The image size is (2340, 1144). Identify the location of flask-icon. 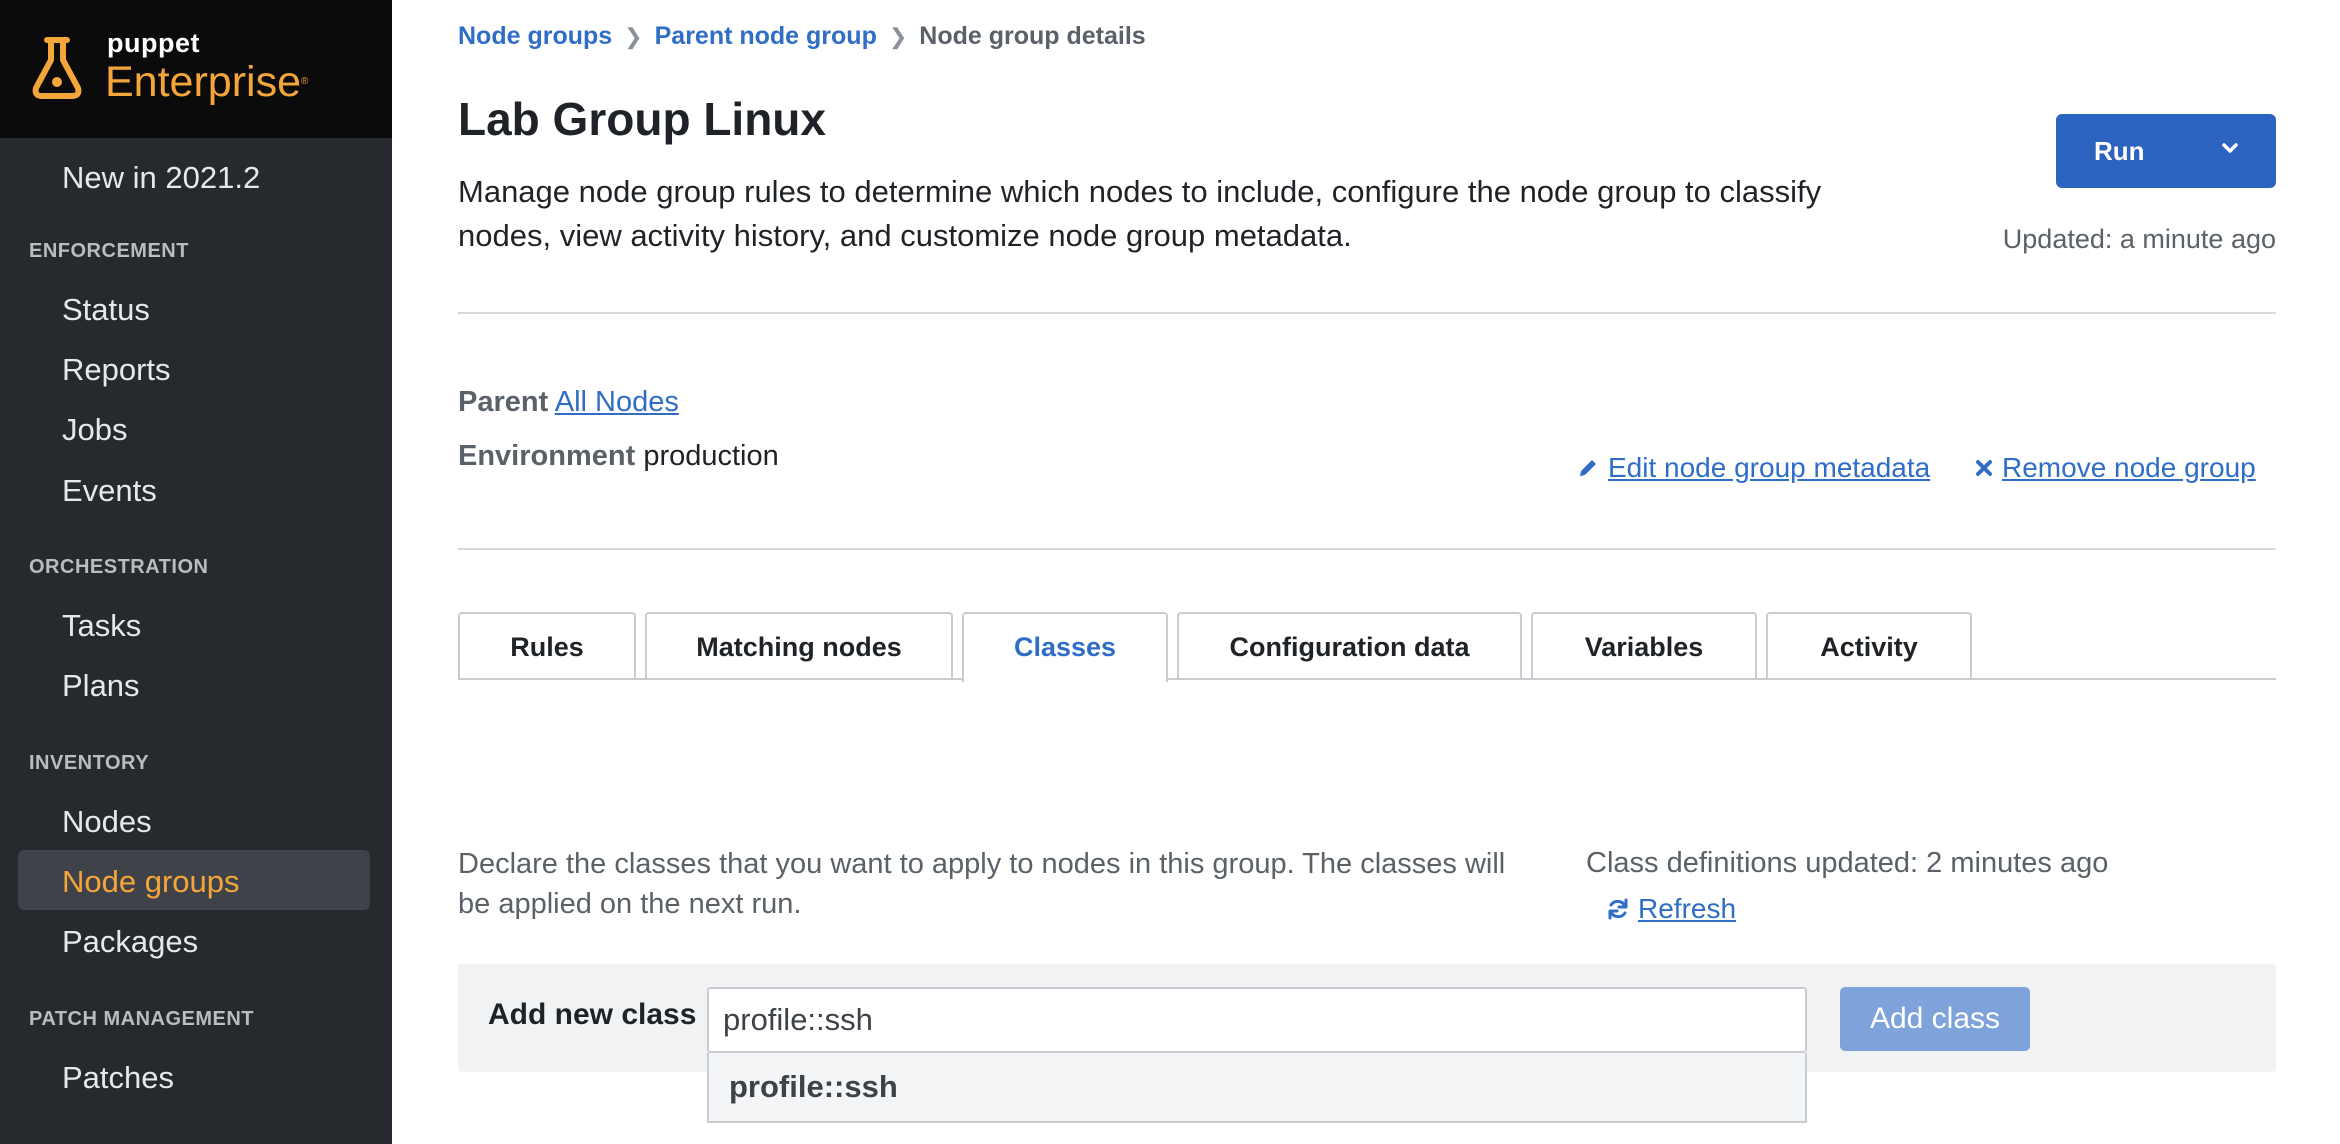
(57, 68).